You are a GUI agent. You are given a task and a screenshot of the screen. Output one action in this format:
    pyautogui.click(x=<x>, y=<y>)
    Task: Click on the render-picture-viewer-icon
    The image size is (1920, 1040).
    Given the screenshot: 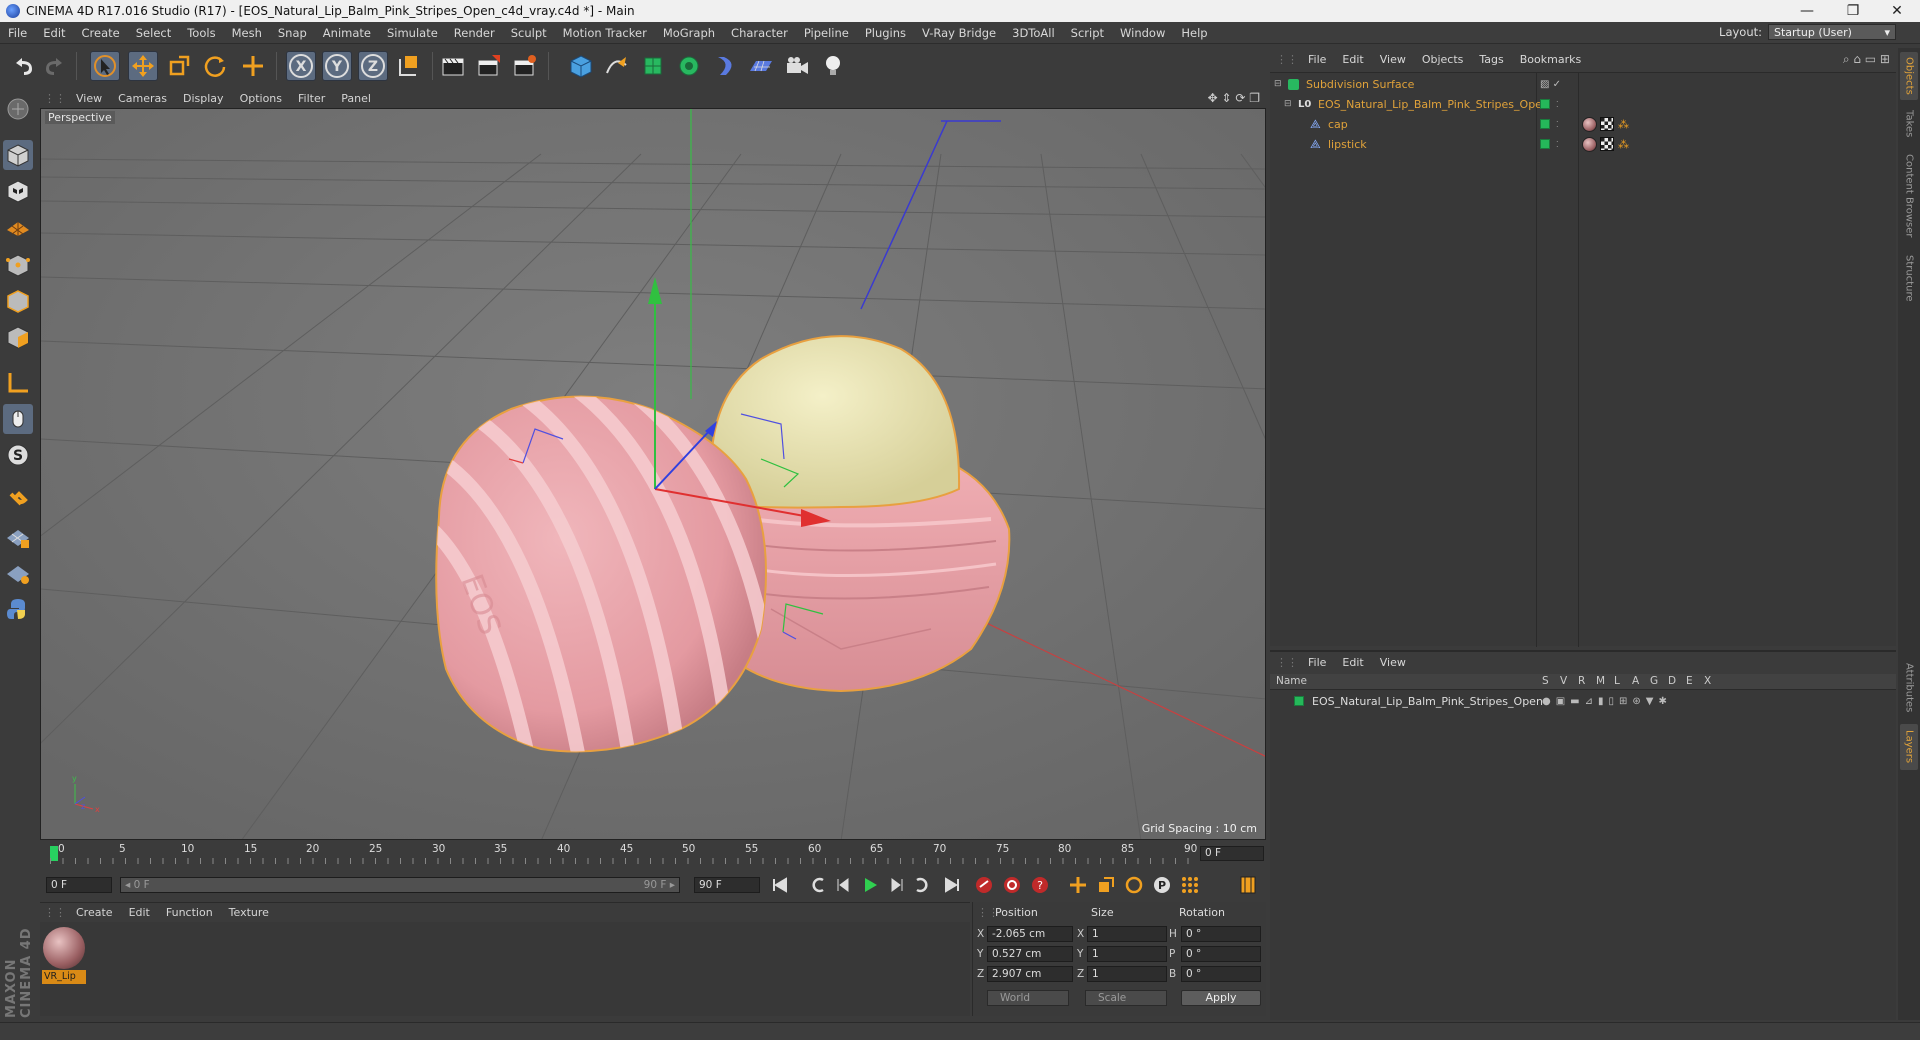 What is the action you would take?
    pyautogui.click(x=489, y=66)
    